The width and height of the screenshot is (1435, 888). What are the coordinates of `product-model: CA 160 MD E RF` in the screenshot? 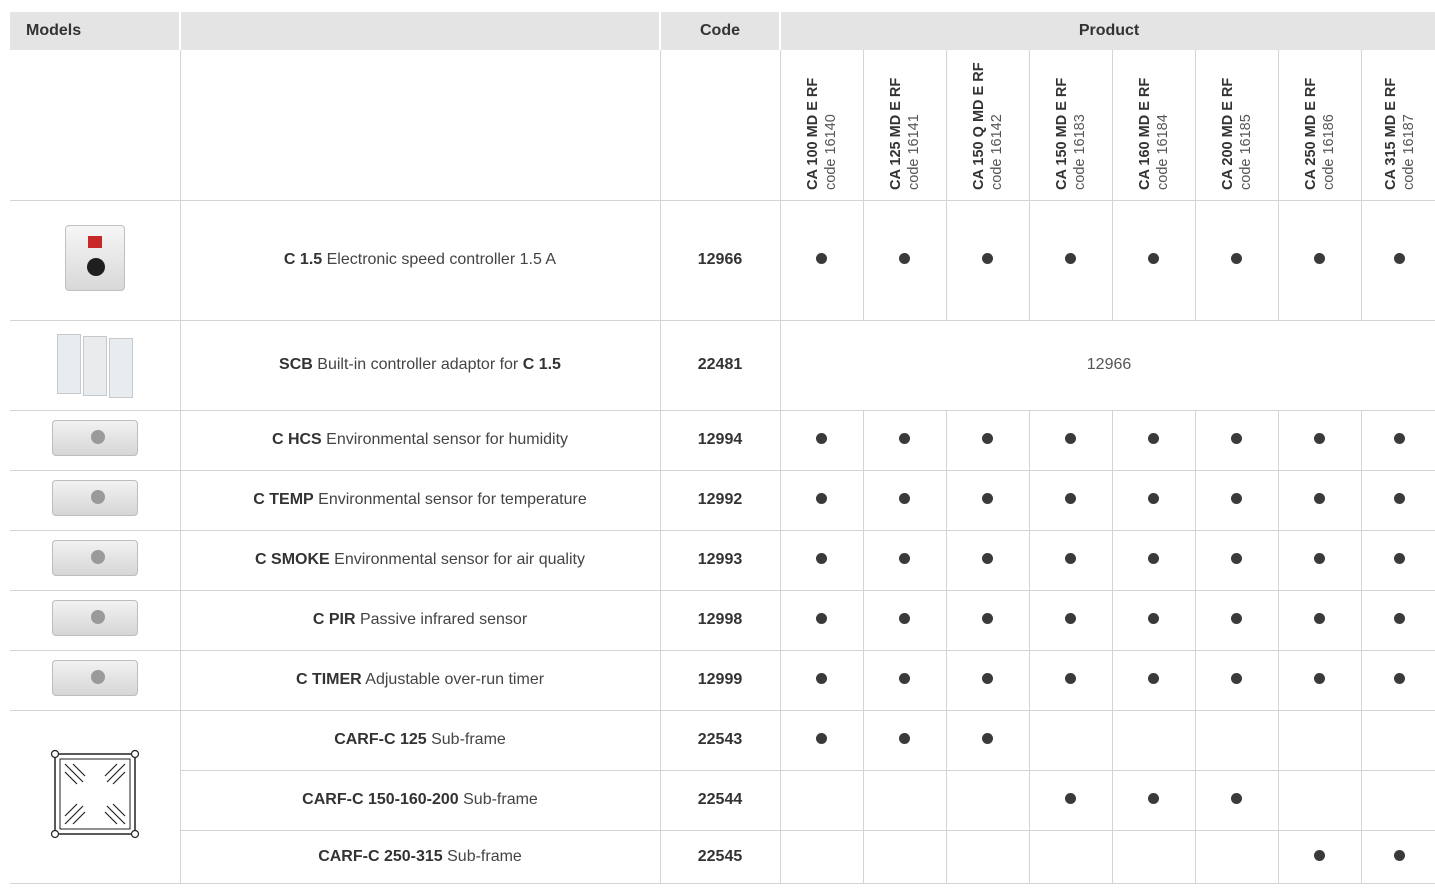 It's located at (1144, 133).